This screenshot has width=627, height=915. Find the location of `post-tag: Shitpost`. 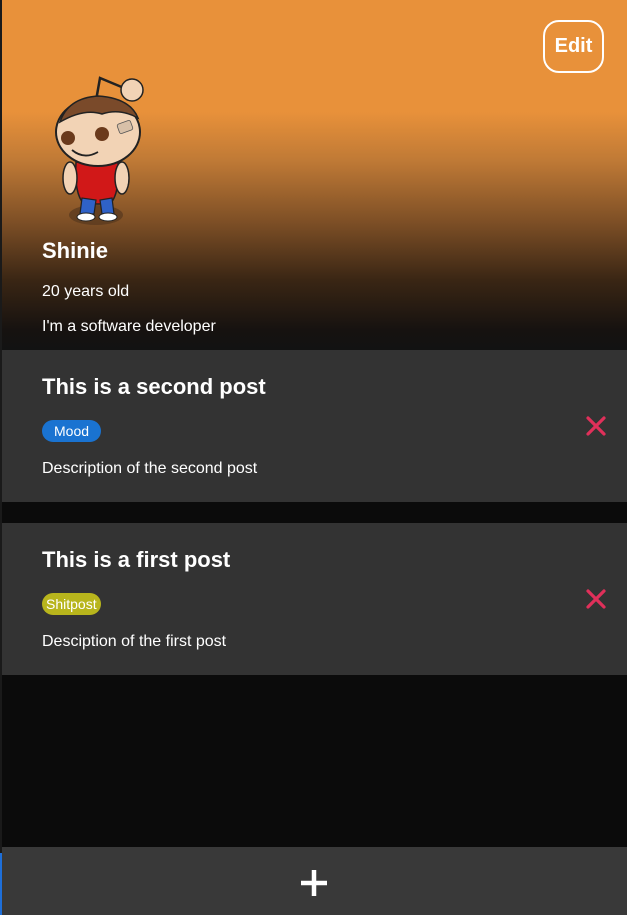

post-tag: Shitpost is located at coordinates (71, 604).